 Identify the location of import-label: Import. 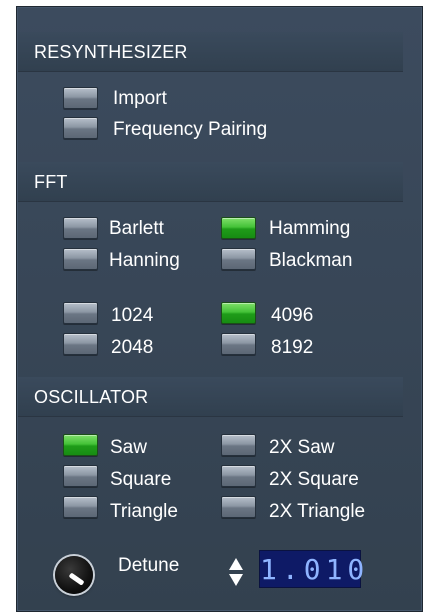
(140, 98).